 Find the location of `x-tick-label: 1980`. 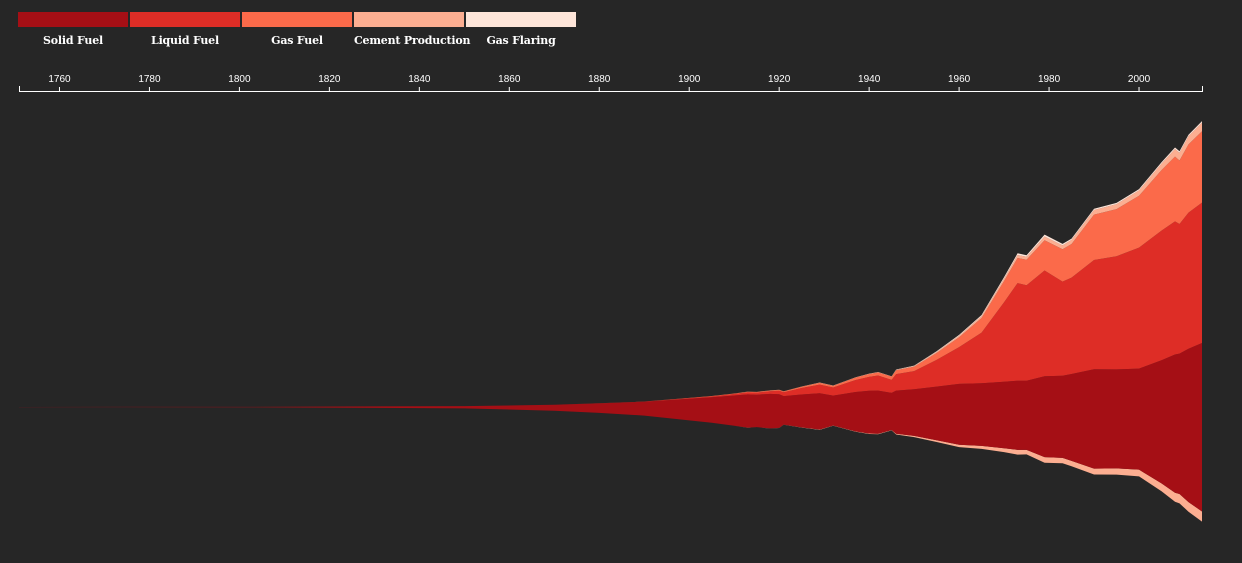

x-tick-label: 1980 is located at coordinates (1049, 79).